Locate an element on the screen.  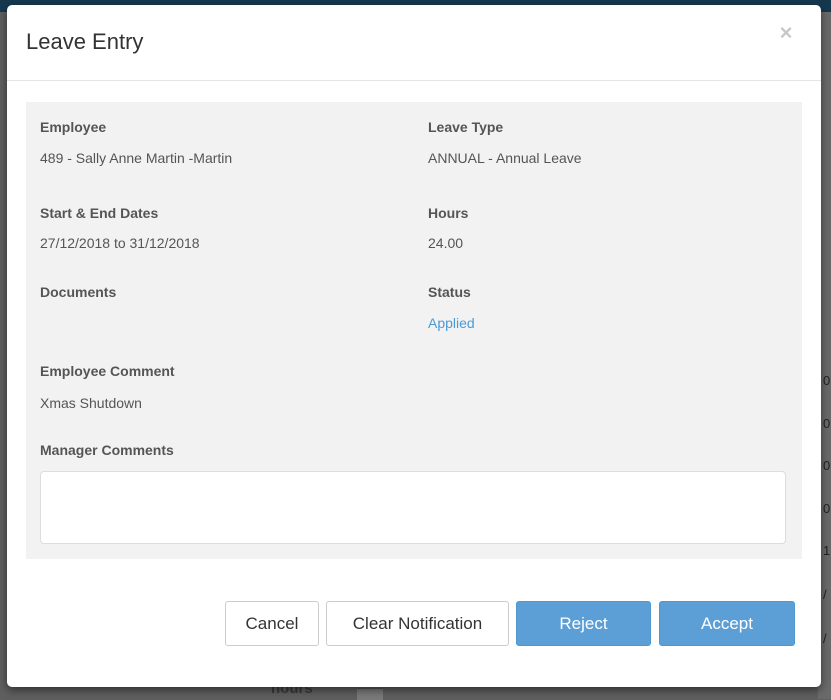
background-tab is located at coordinates (370, 694).